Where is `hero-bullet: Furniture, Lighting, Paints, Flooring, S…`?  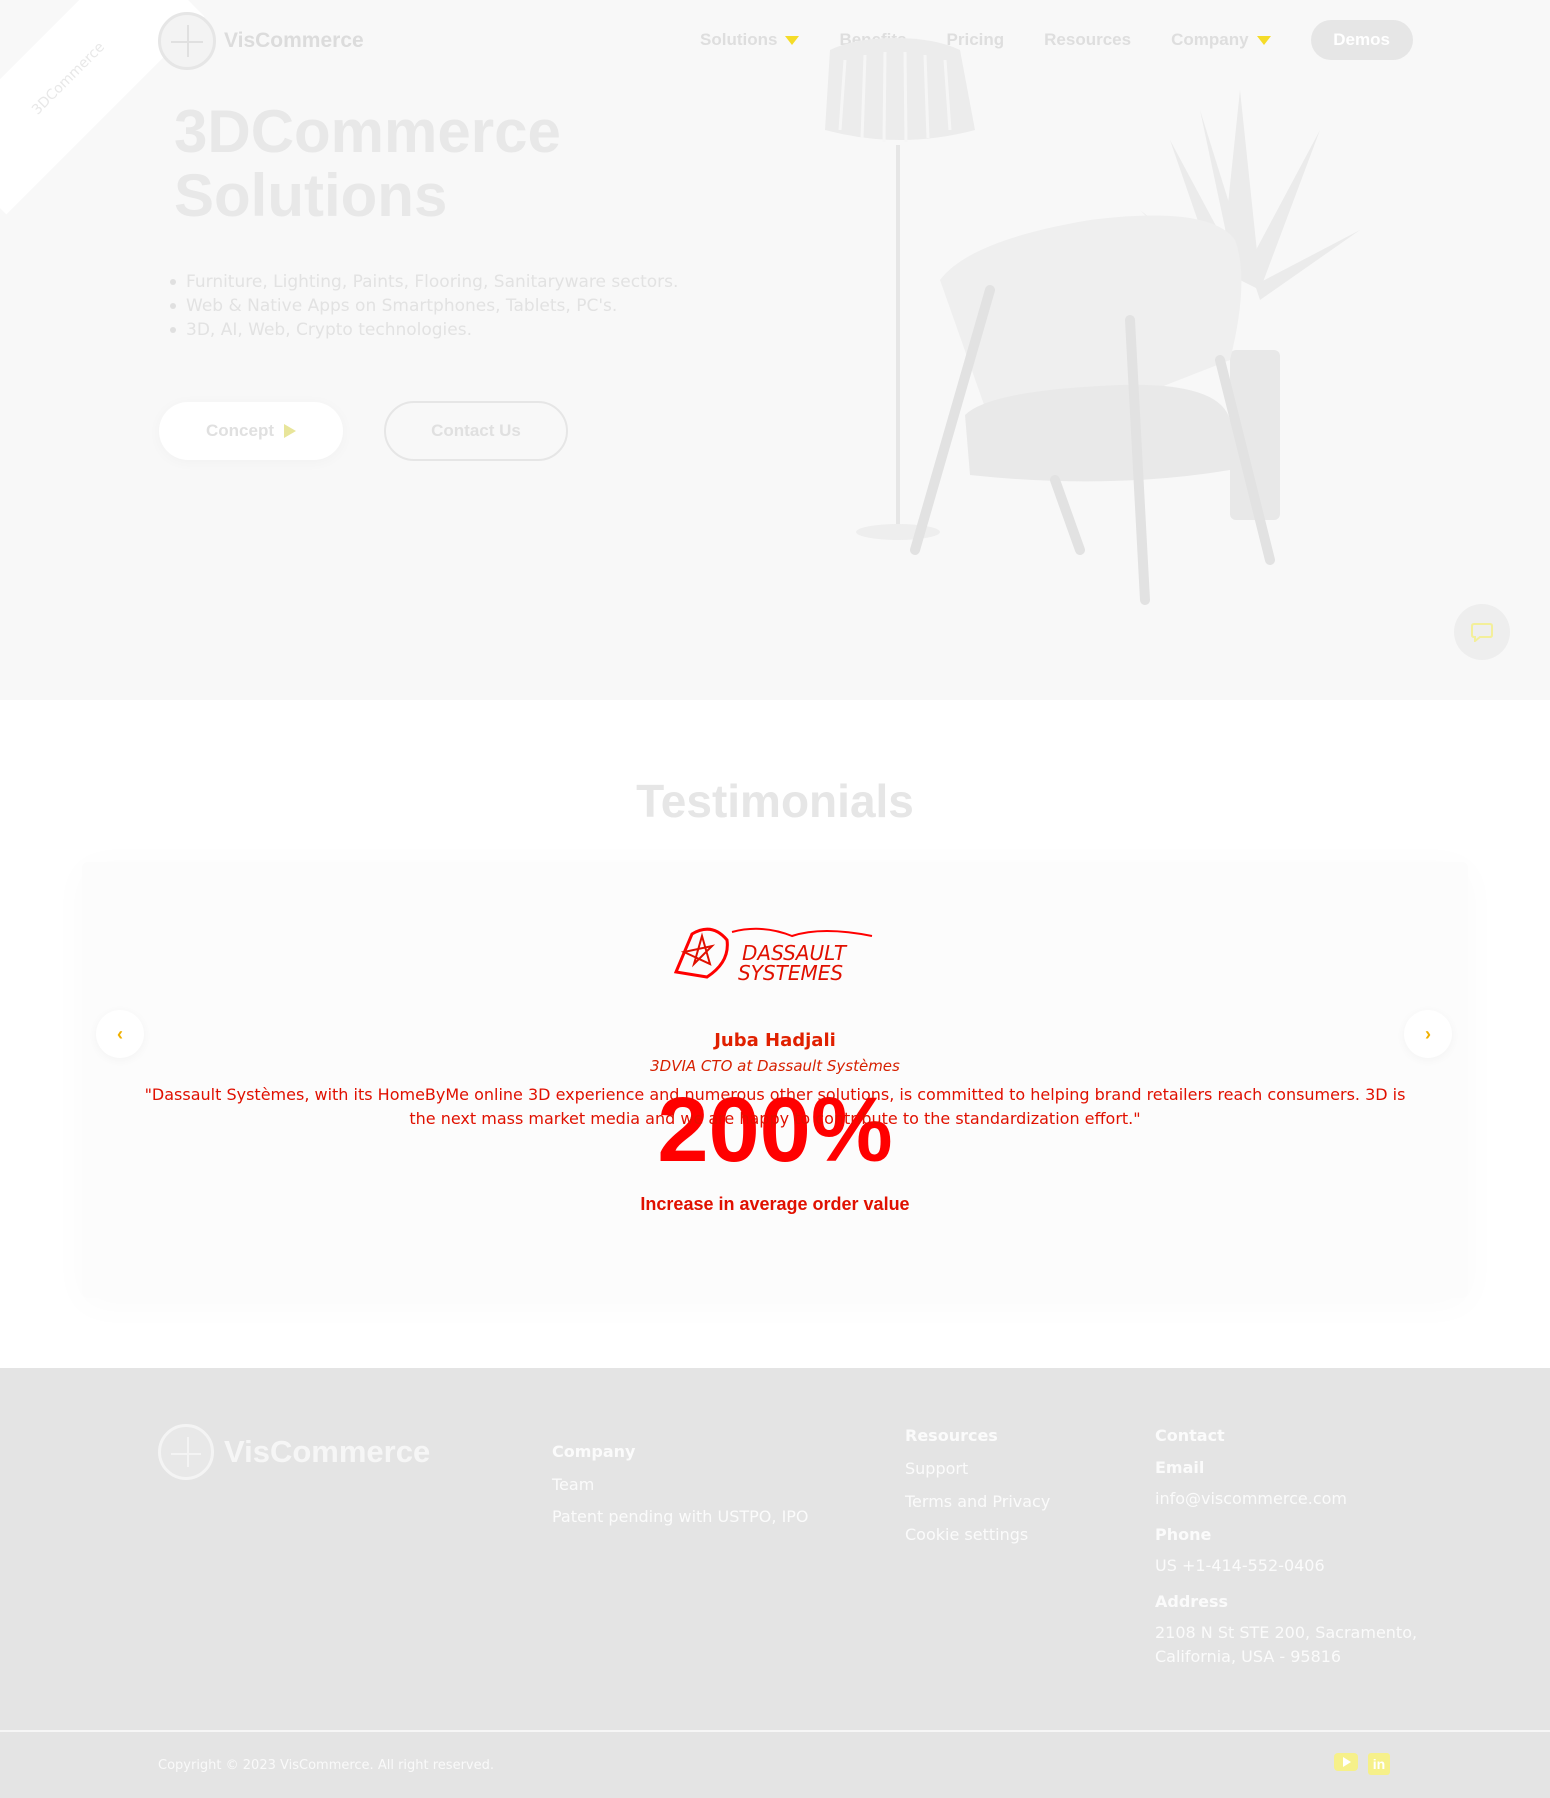 hero-bullet: Furniture, Lighting, Paints, Flooring, S… is located at coordinates (424, 282).